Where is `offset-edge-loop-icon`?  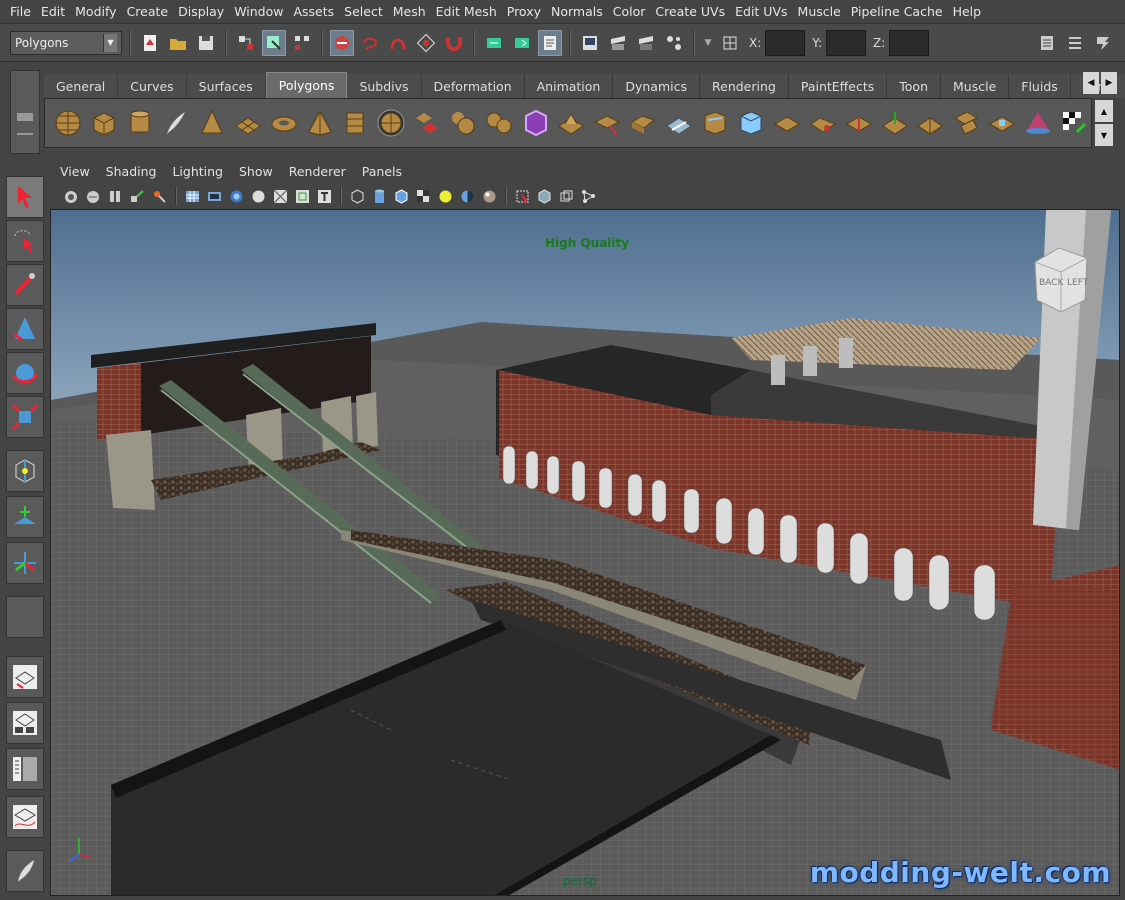
offset-edge-loop-icon is located at coordinates (751, 123).